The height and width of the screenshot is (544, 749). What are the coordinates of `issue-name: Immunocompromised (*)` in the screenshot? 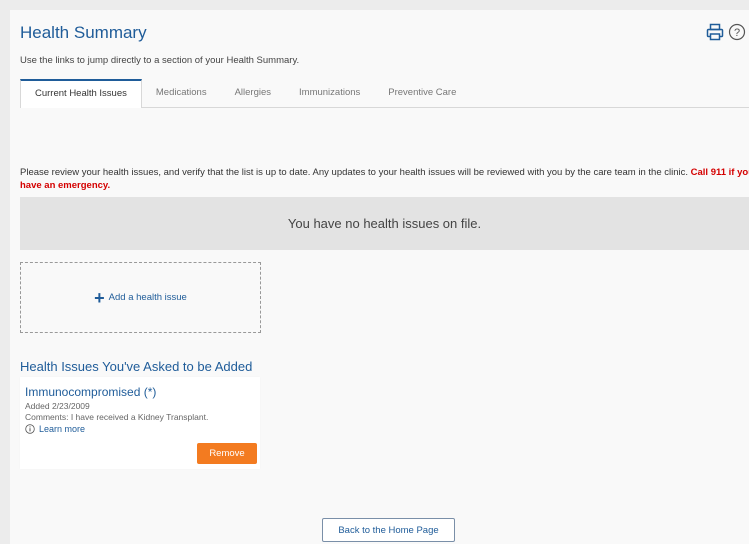 It's located at (91, 392).